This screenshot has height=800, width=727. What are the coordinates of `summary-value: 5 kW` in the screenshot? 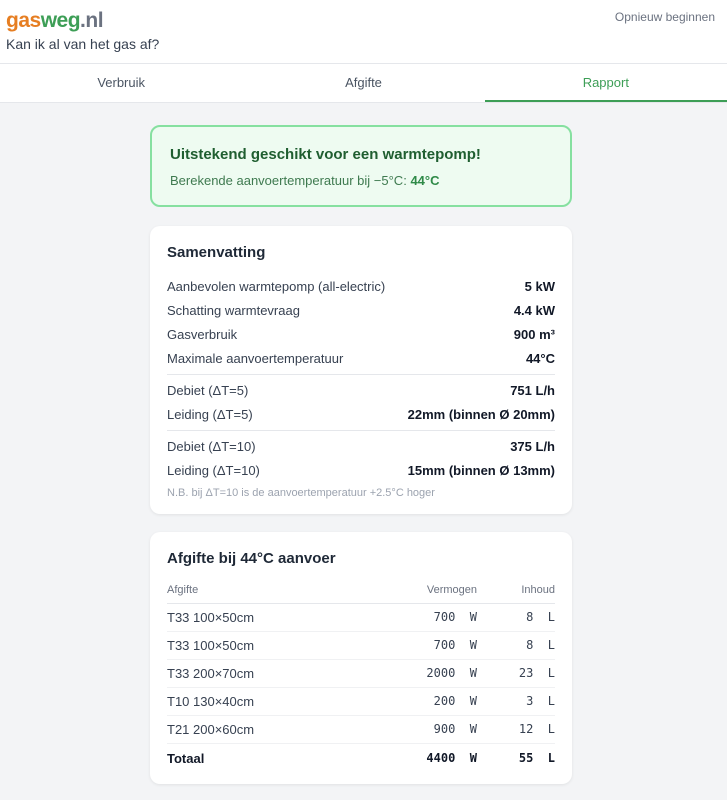 It's located at (539, 286).